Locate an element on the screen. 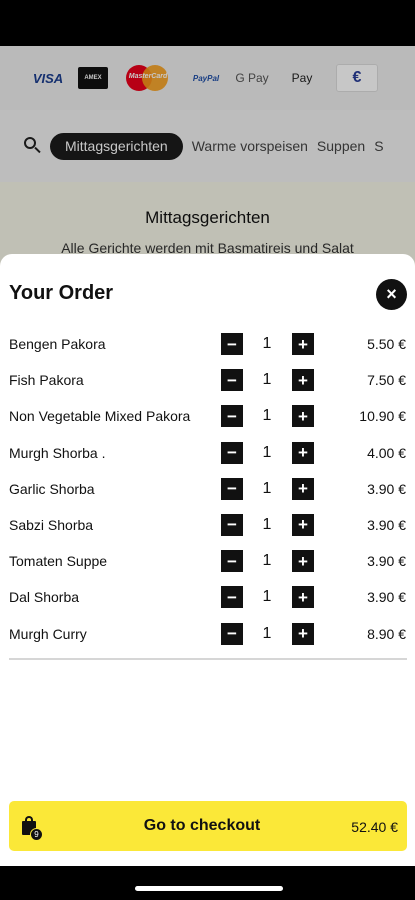 The height and width of the screenshot is (900, 415). item-price: 5.50 € is located at coordinates (386, 344).